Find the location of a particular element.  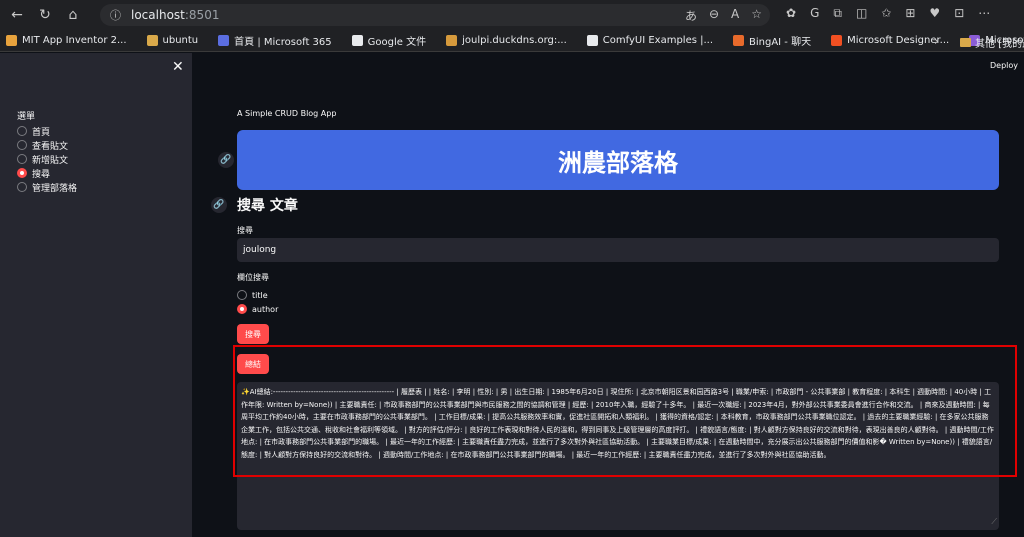

sidebar-menu-item: 搜尋 is located at coordinates (47, 173).